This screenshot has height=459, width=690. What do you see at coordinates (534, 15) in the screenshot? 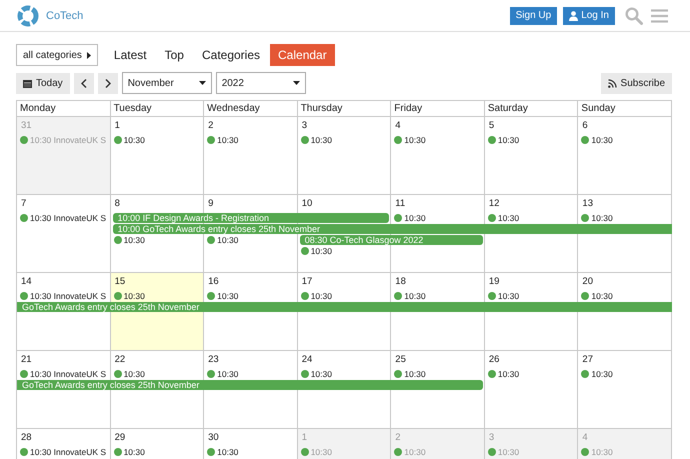
I see `signup-button: Sign Up` at bounding box center [534, 15].